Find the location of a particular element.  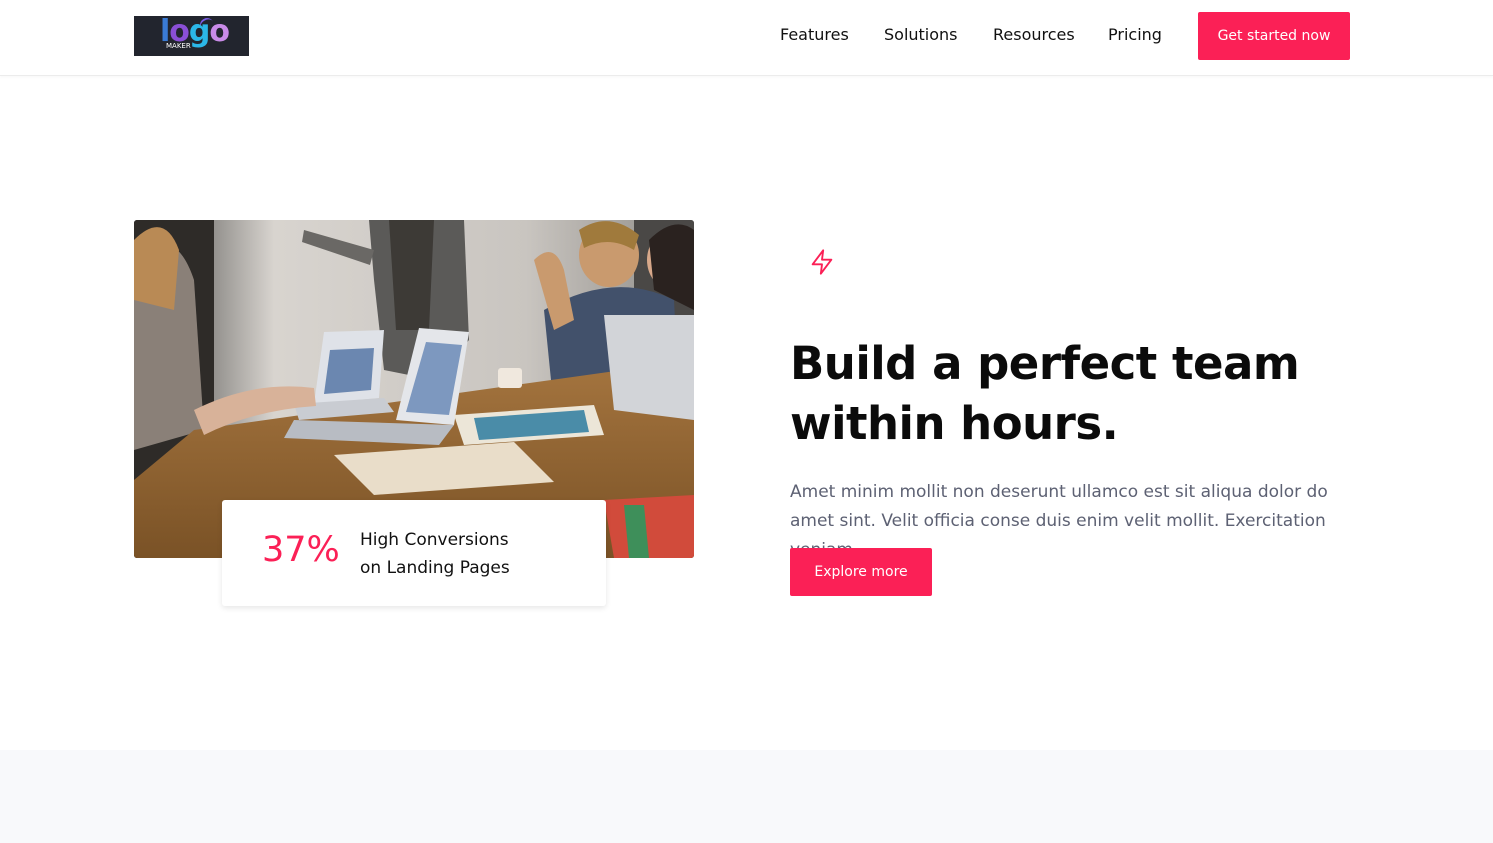

nav-link-solutions: Solutions is located at coordinates (921, 34).